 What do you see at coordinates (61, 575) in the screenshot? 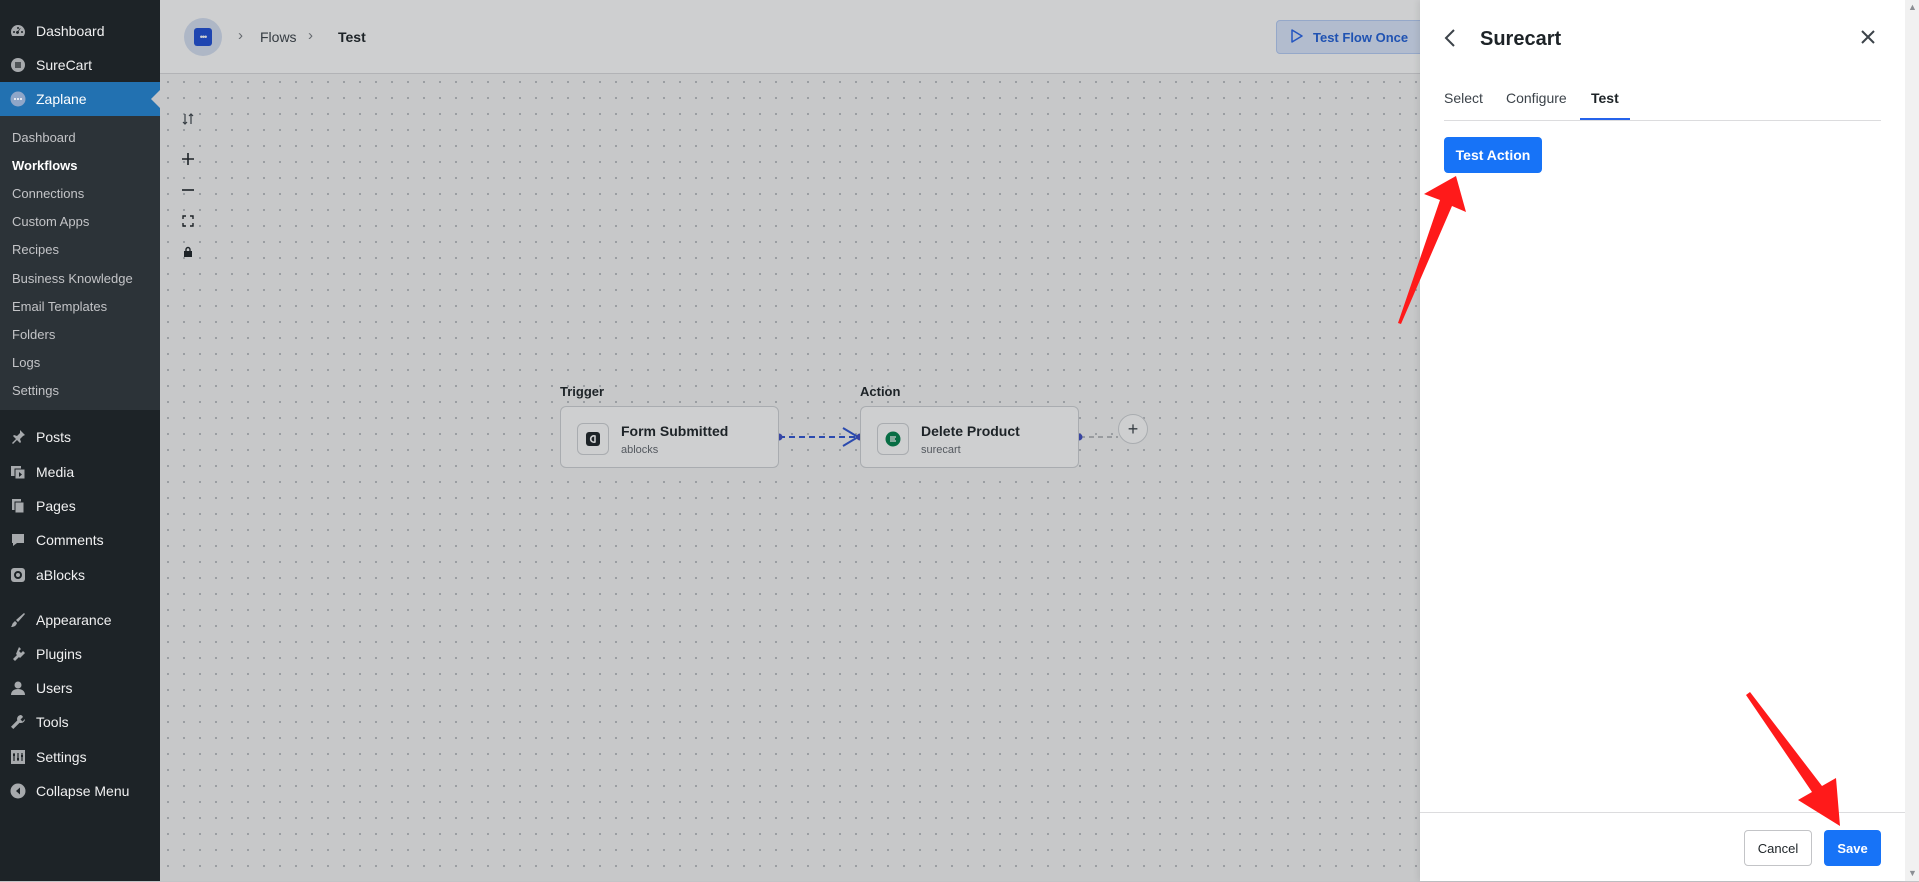
I see `sidebar-item-label: aBlocks` at bounding box center [61, 575].